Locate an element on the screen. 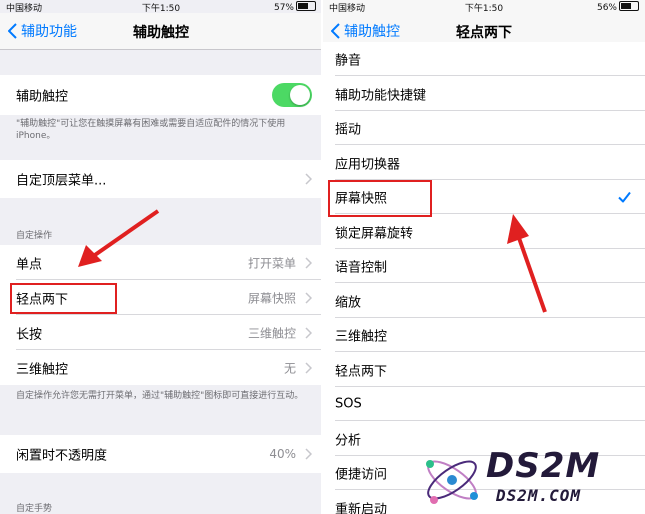 The height and width of the screenshot is (514, 645). watermark-logo: DS2M DS2M.COM is located at coordinates (532, 479).